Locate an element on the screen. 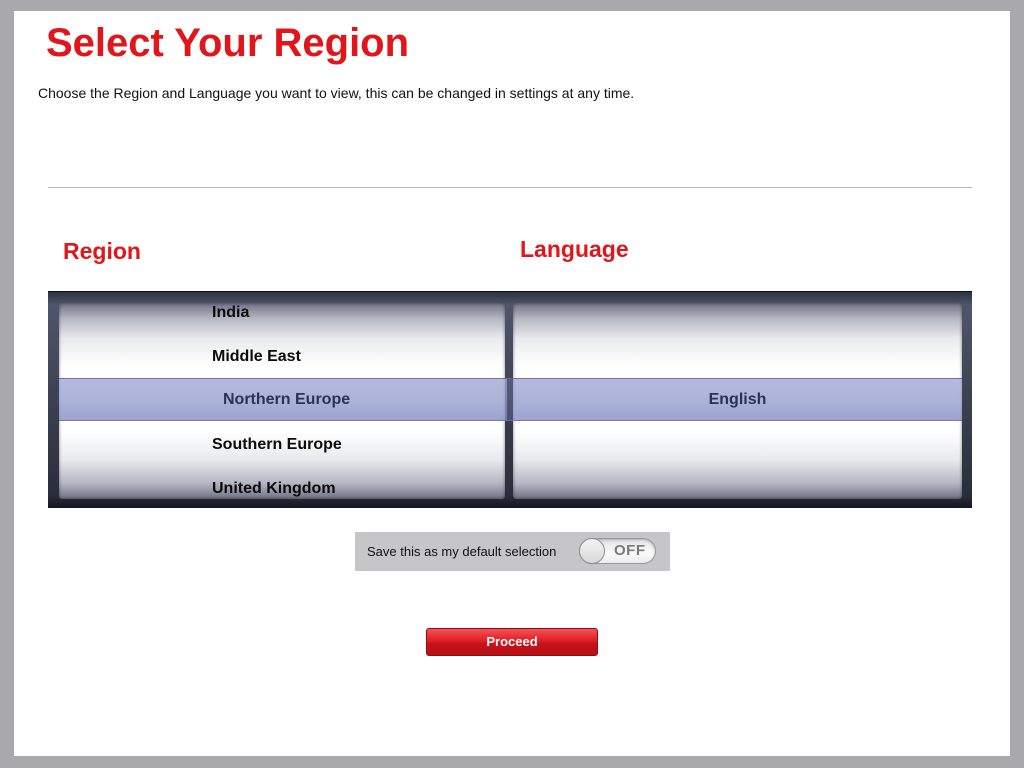 The height and width of the screenshot is (768, 1024). default-selection-row: Save this as my default selection OFF is located at coordinates (512, 551).